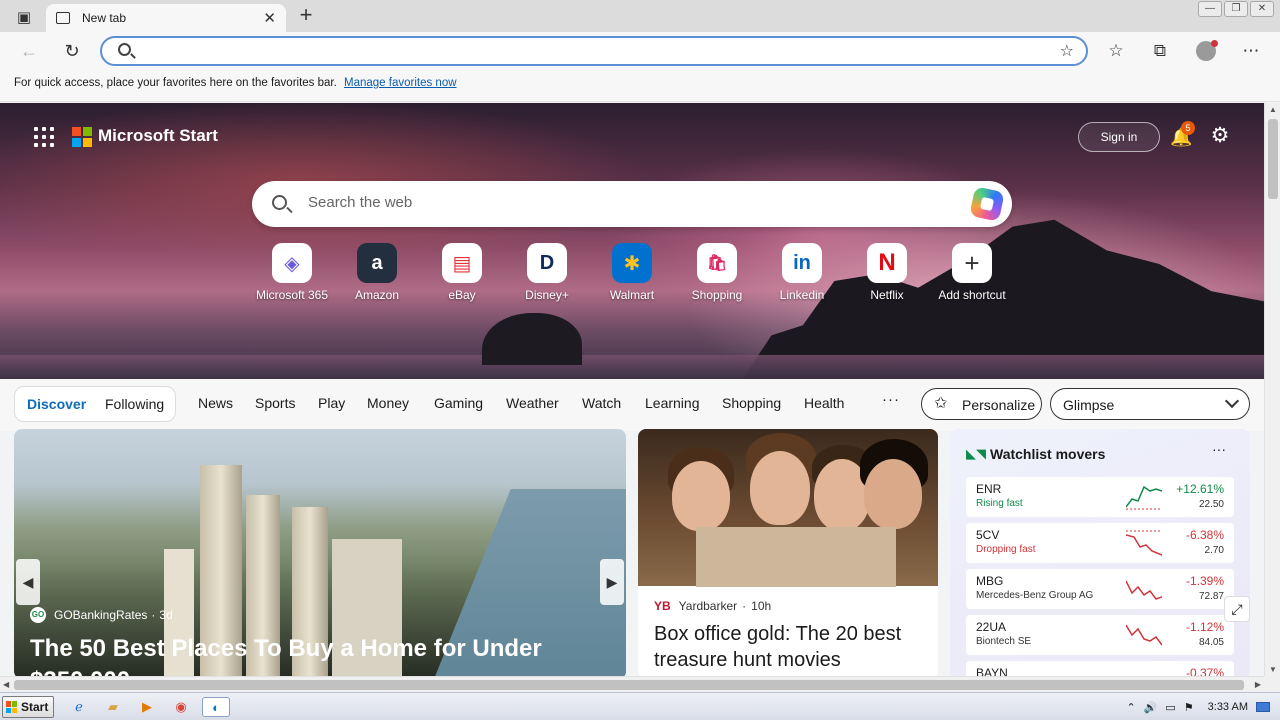 The image size is (1280, 720). What do you see at coordinates (991, 627) in the screenshot?
I see `ticker-symbol: 22UA` at bounding box center [991, 627].